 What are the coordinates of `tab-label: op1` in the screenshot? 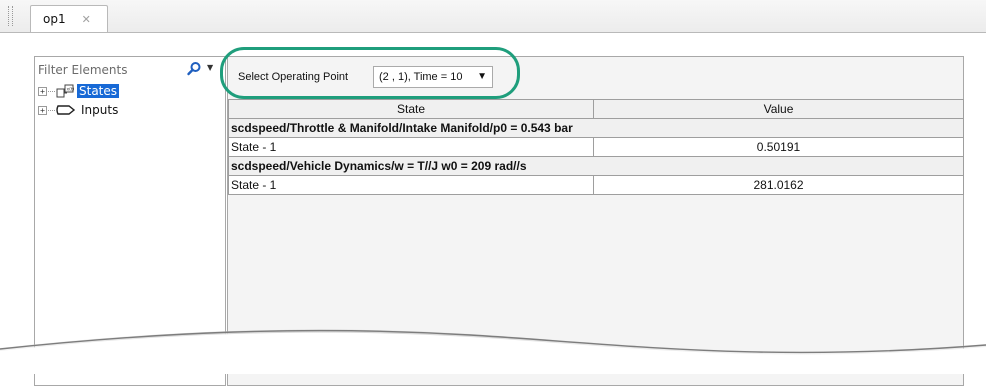 It's located at (54, 19).